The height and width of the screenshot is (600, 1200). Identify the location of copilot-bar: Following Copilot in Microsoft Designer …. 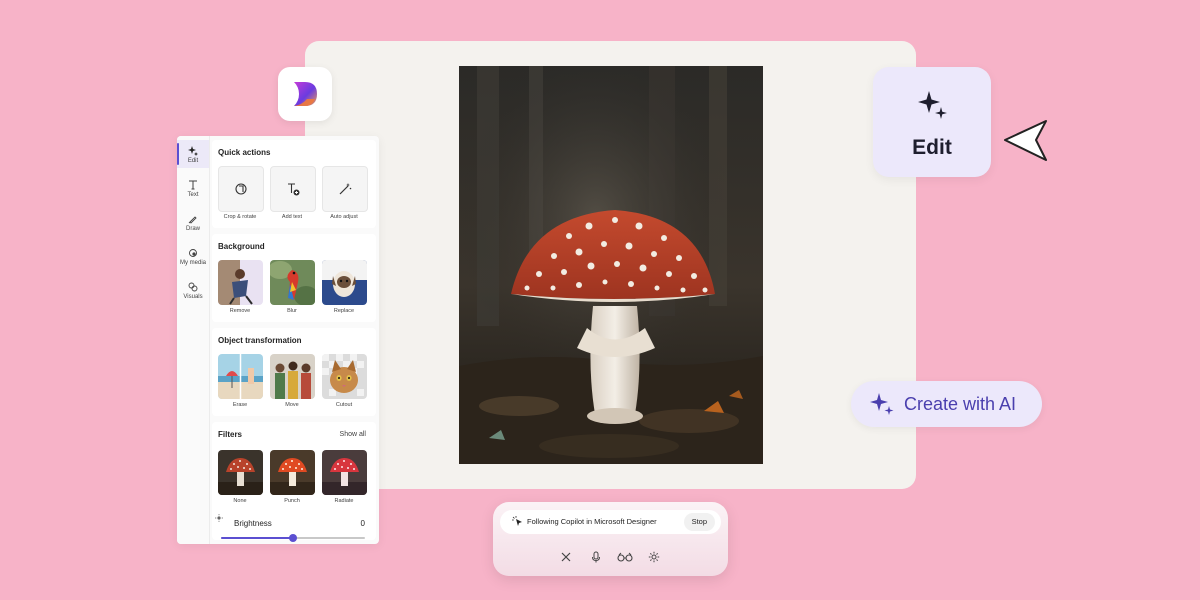
(610, 539).